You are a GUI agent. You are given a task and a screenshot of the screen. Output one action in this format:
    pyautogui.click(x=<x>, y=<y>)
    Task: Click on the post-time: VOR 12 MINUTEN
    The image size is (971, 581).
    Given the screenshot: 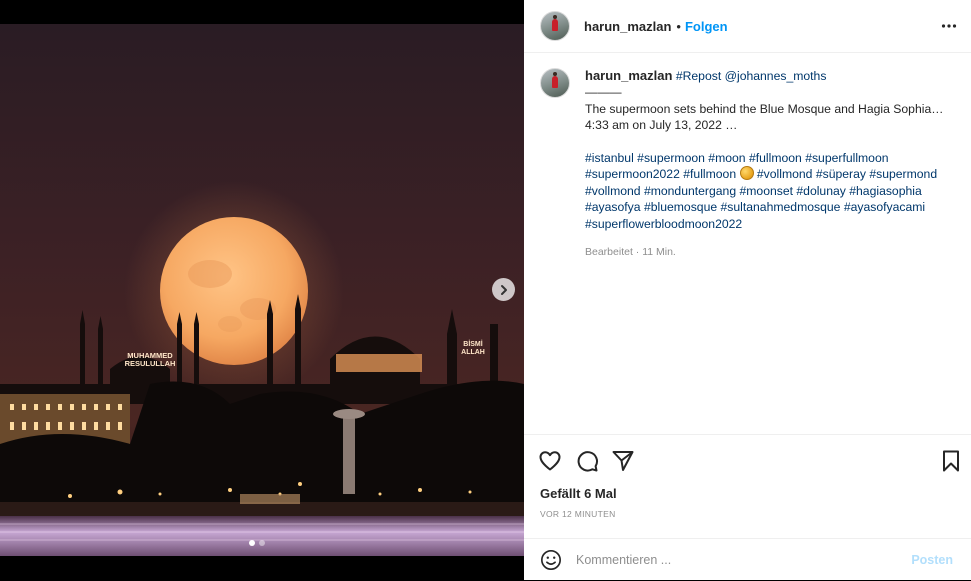 What is the action you would take?
    pyautogui.click(x=578, y=514)
    